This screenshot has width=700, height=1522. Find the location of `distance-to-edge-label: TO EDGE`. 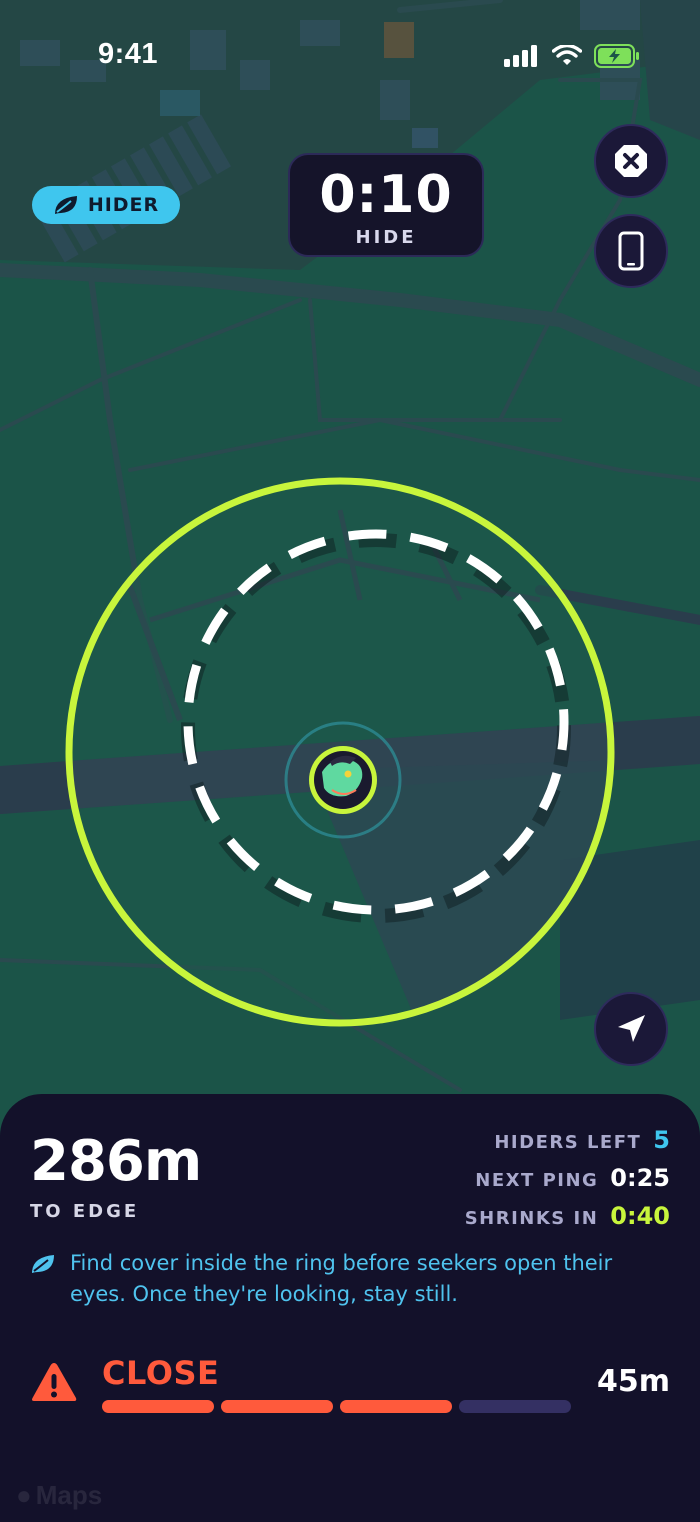

distance-to-edge-label: TO EDGE is located at coordinates (85, 1211).